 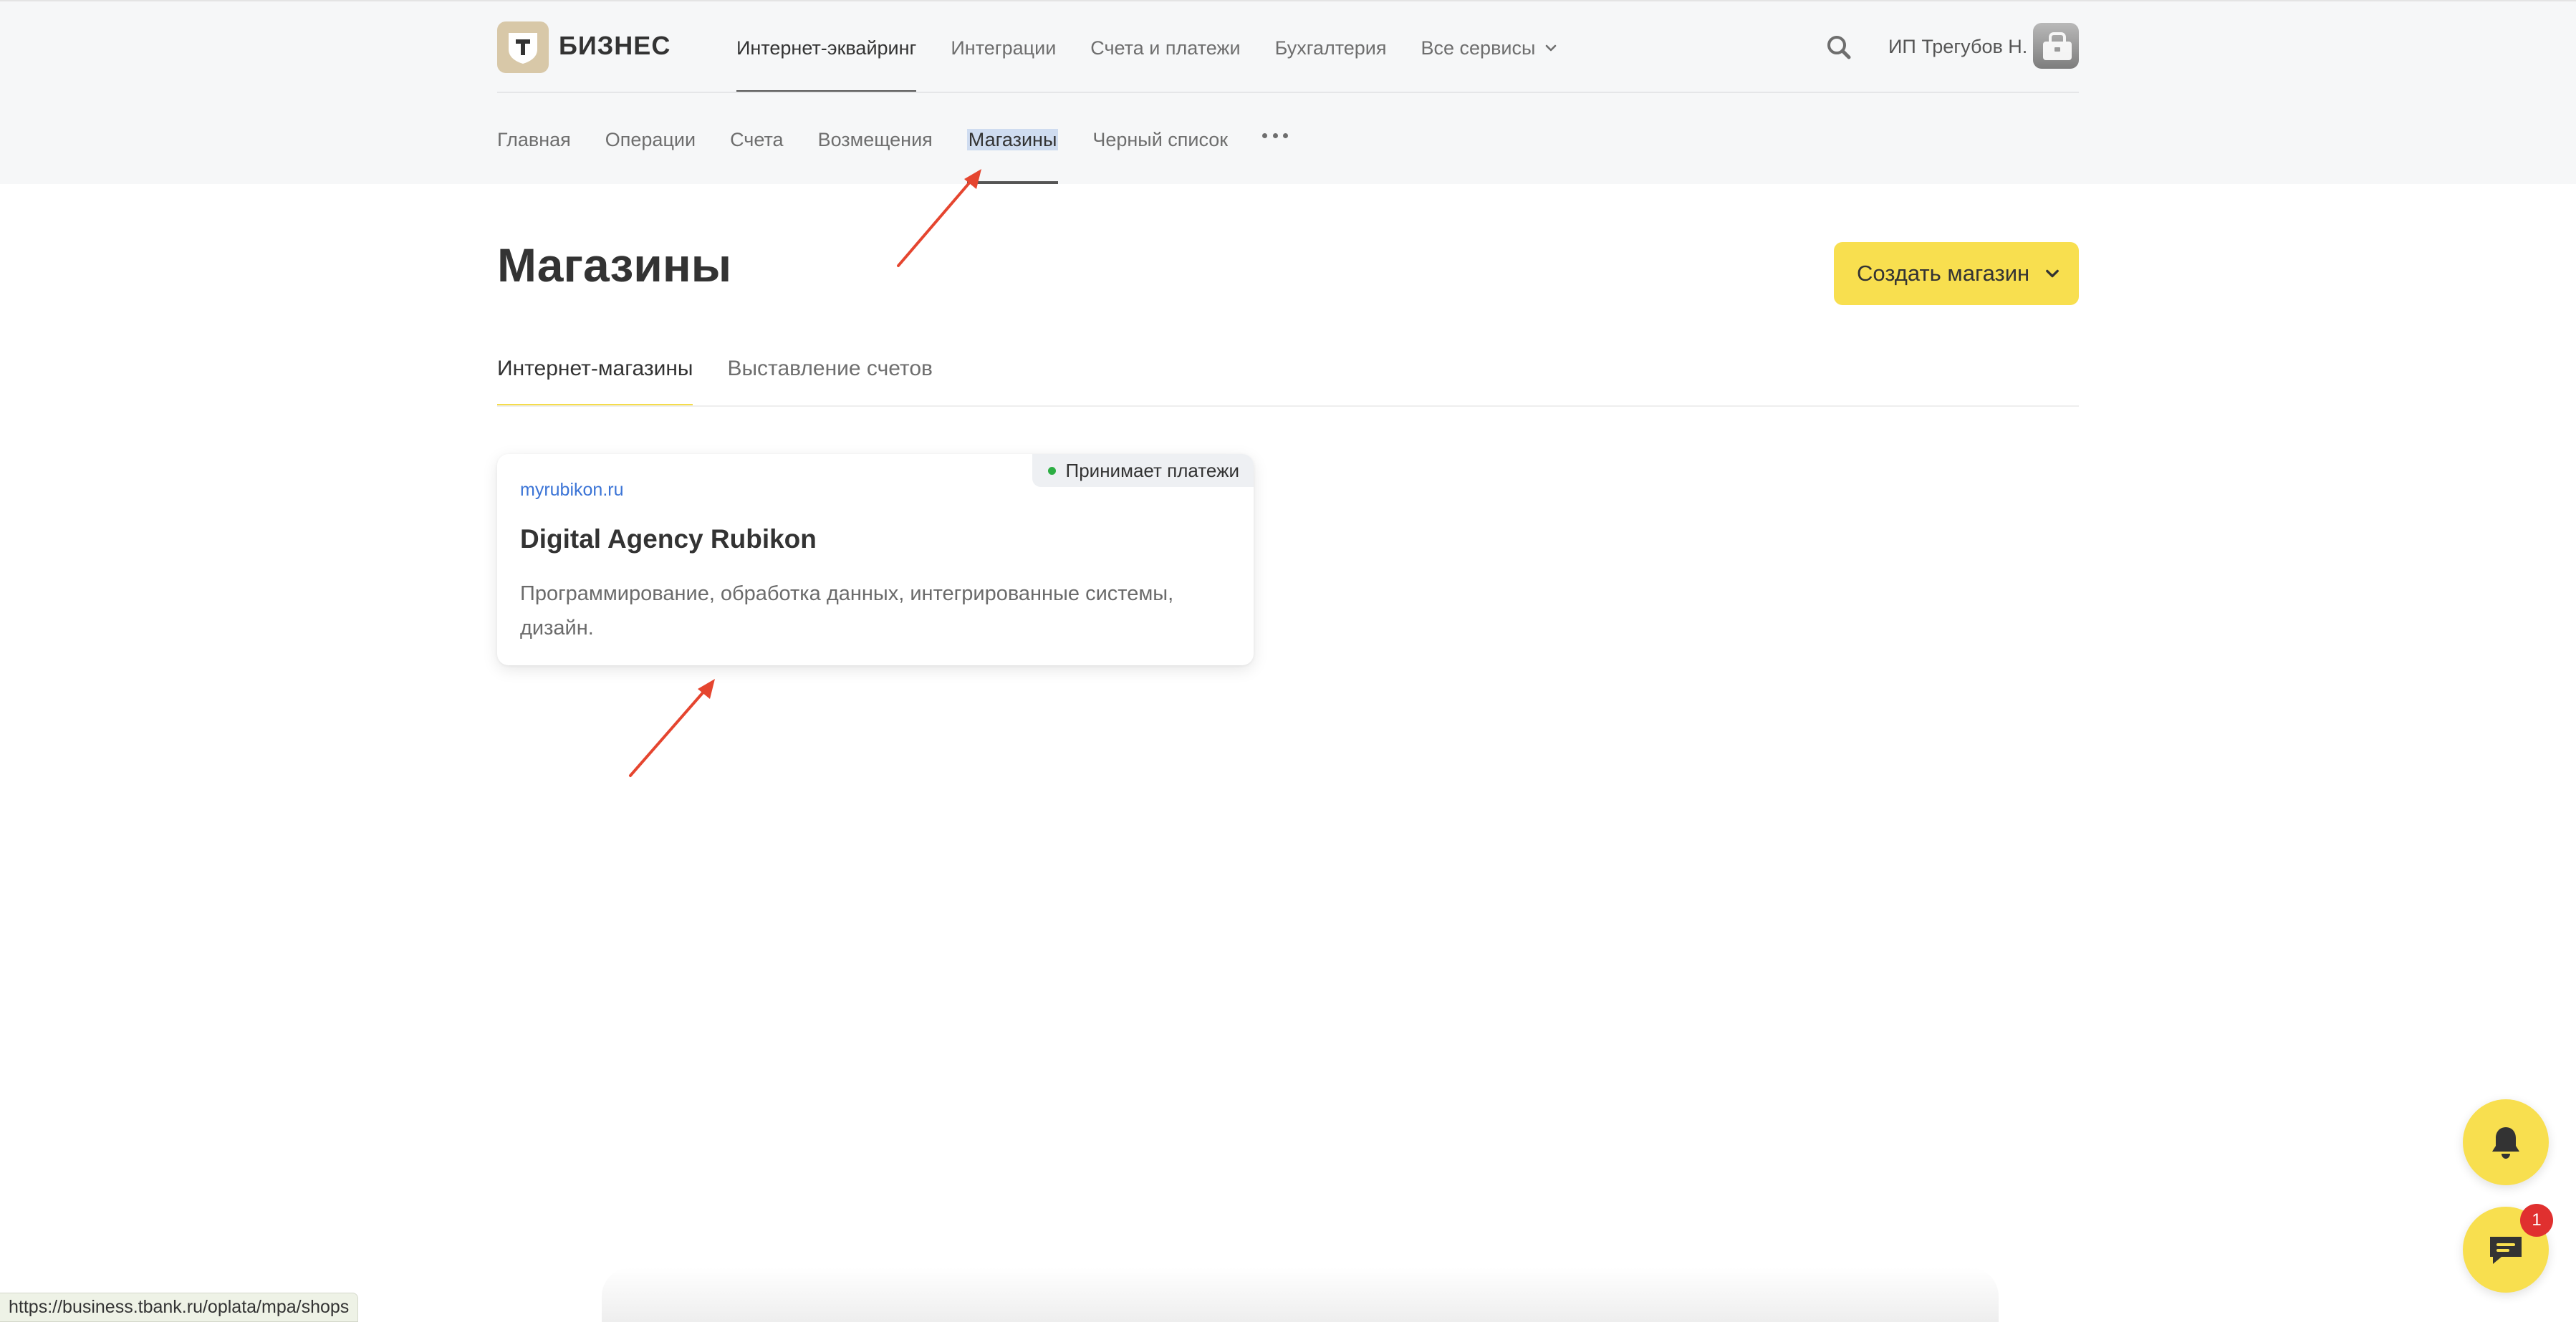 I want to click on shop-url: myrubikon.ru, so click(x=572, y=490).